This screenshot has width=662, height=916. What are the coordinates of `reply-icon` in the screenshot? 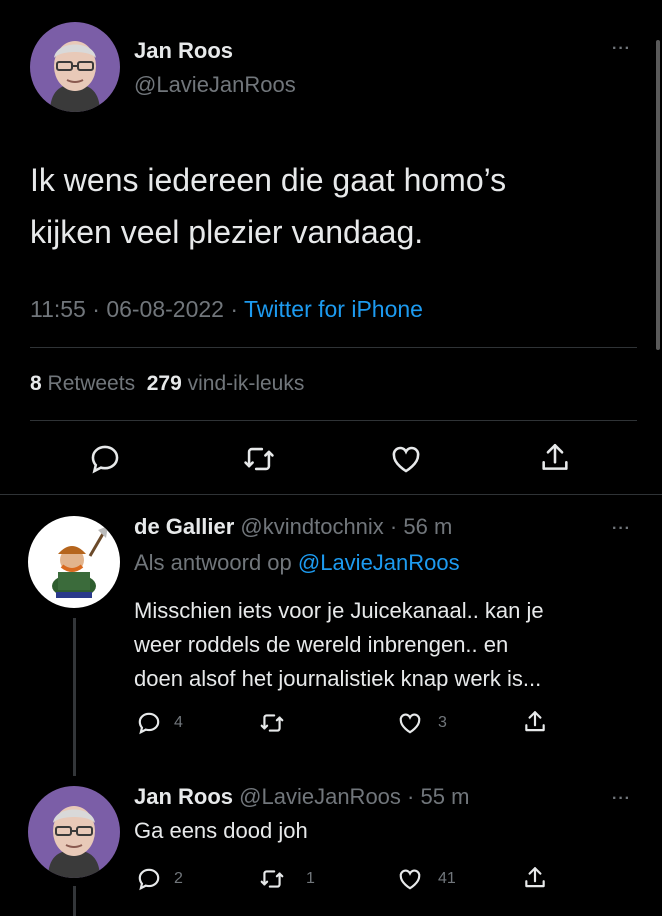 It's located at (105, 459).